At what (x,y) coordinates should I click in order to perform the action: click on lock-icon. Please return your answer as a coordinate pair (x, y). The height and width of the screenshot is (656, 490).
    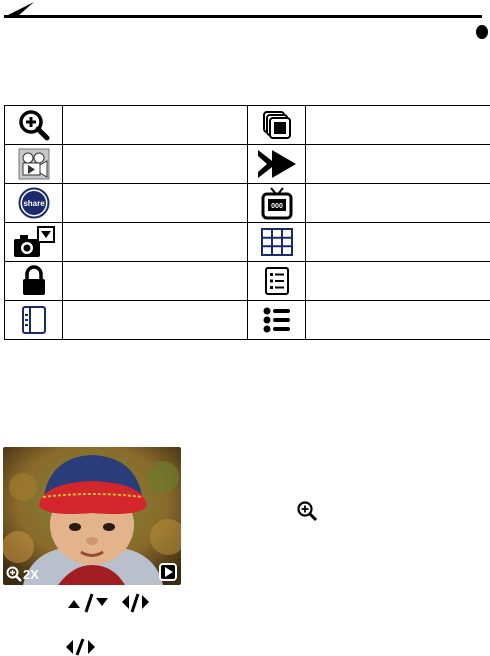
    Looking at the image, I should click on (33, 280).